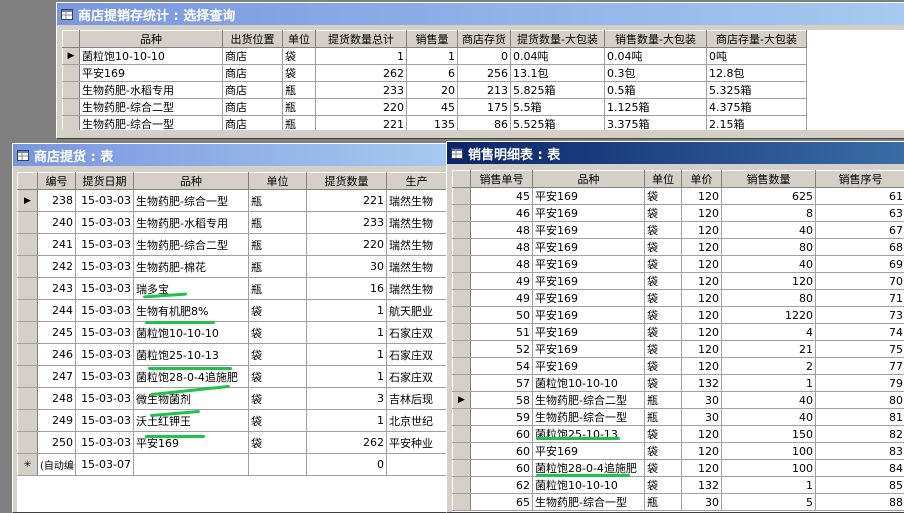 Image resolution: width=904 pixels, height=513 pixels. What do you see at coordinates (860, 366) in the screenshot?
I see `table-cell: 77` at bounding box center [860, 366].